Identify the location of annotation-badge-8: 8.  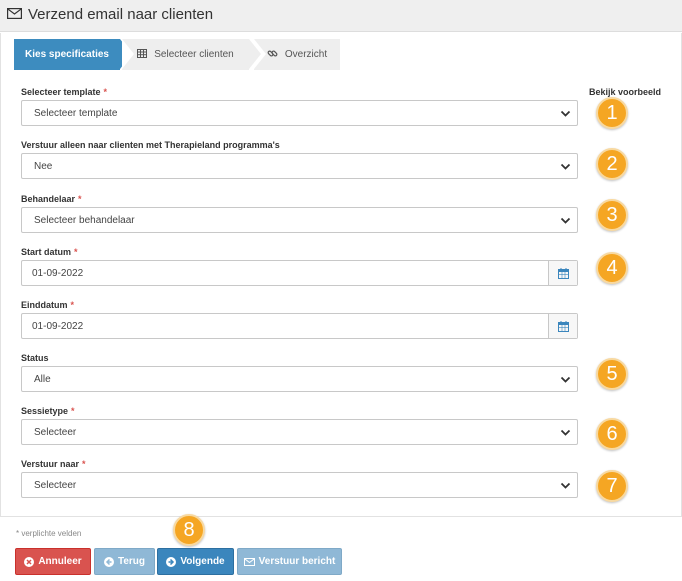
(189, 530).